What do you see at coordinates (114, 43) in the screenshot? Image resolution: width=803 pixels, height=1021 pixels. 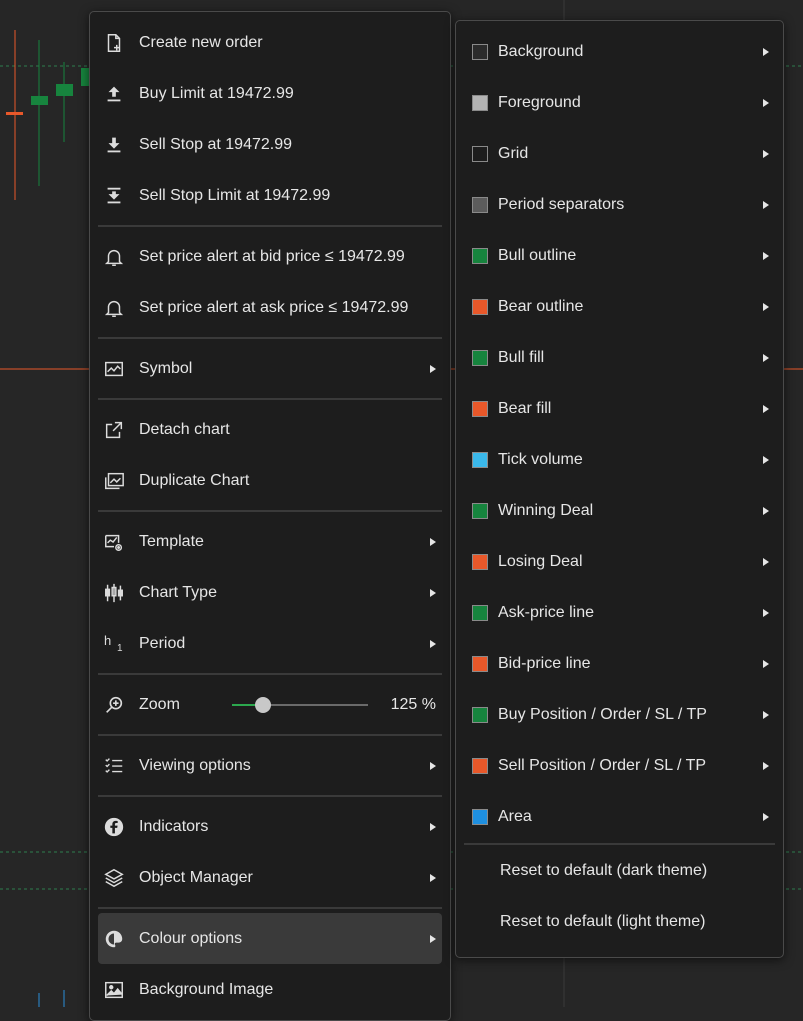 I see `new-document-icon` at bounding box center [114, 43].